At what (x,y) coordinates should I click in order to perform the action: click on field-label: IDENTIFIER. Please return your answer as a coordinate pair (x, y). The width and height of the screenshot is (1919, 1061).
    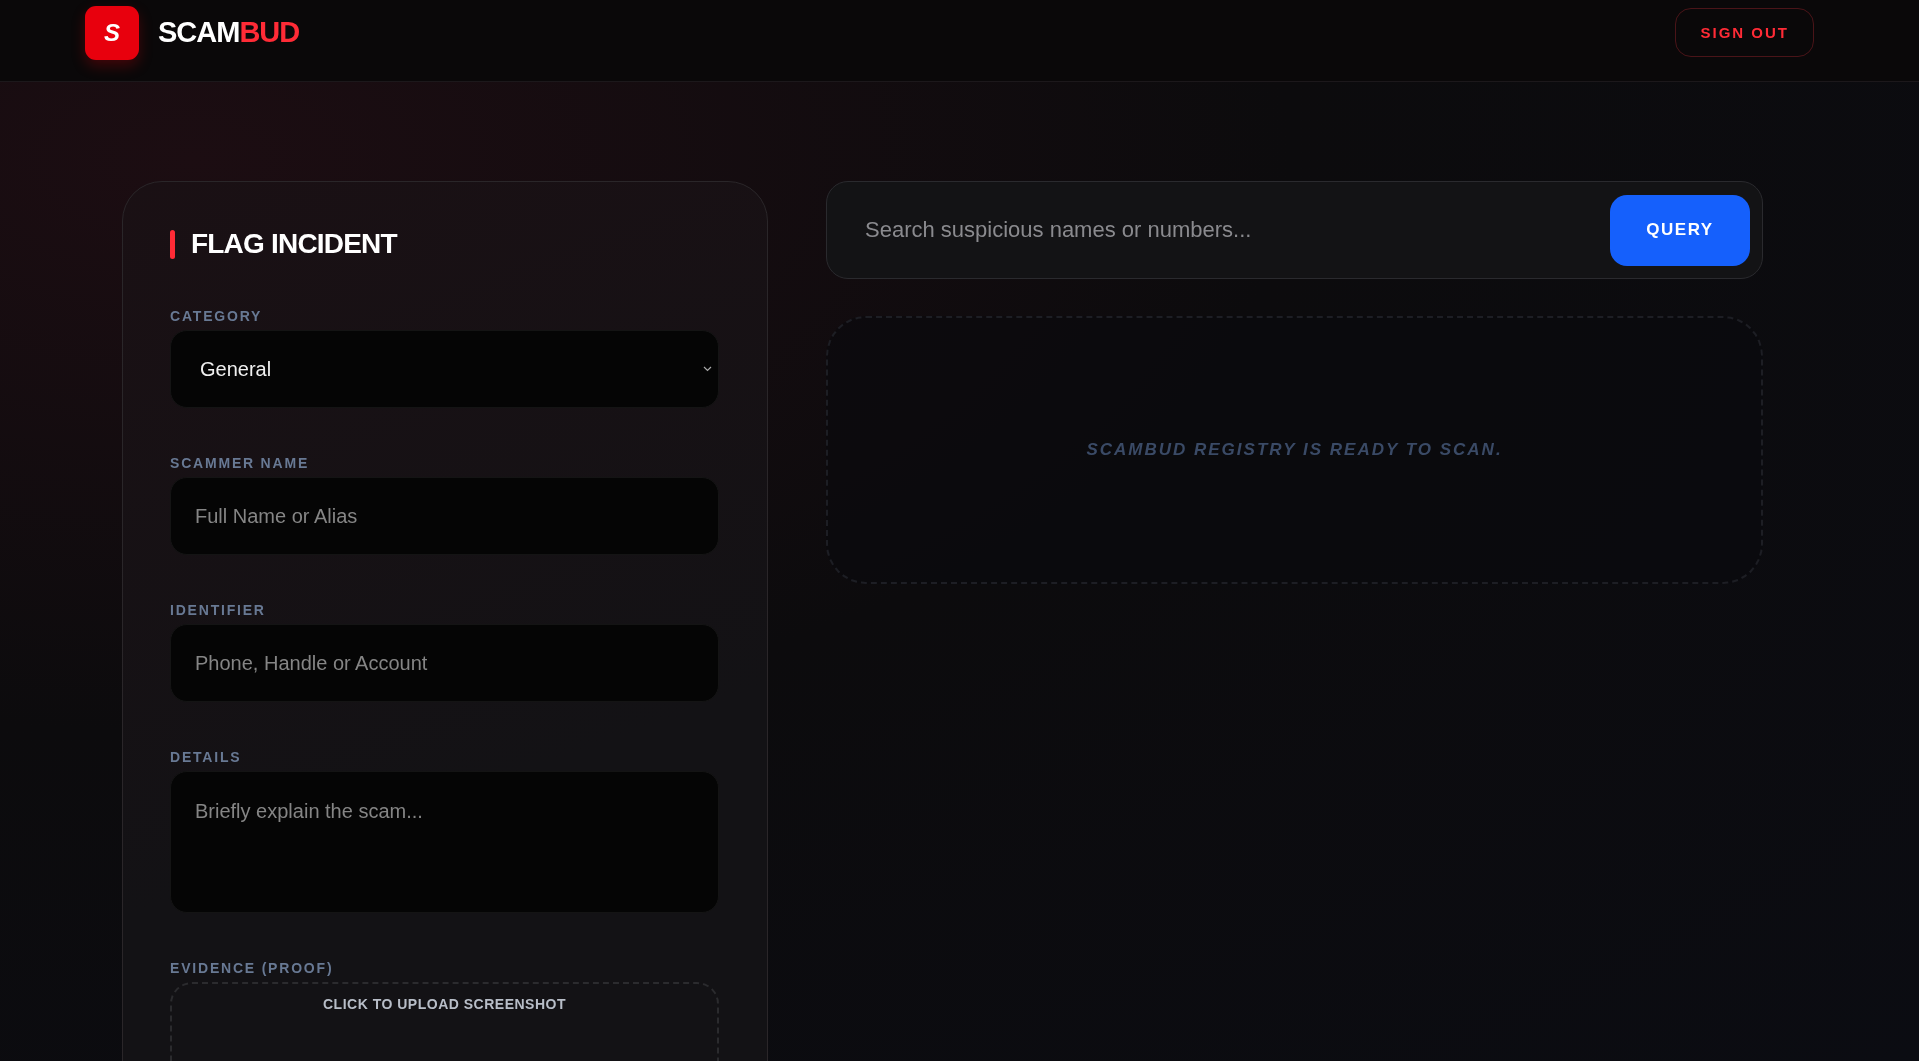
    Looking at the image, I should click on (218, 610).